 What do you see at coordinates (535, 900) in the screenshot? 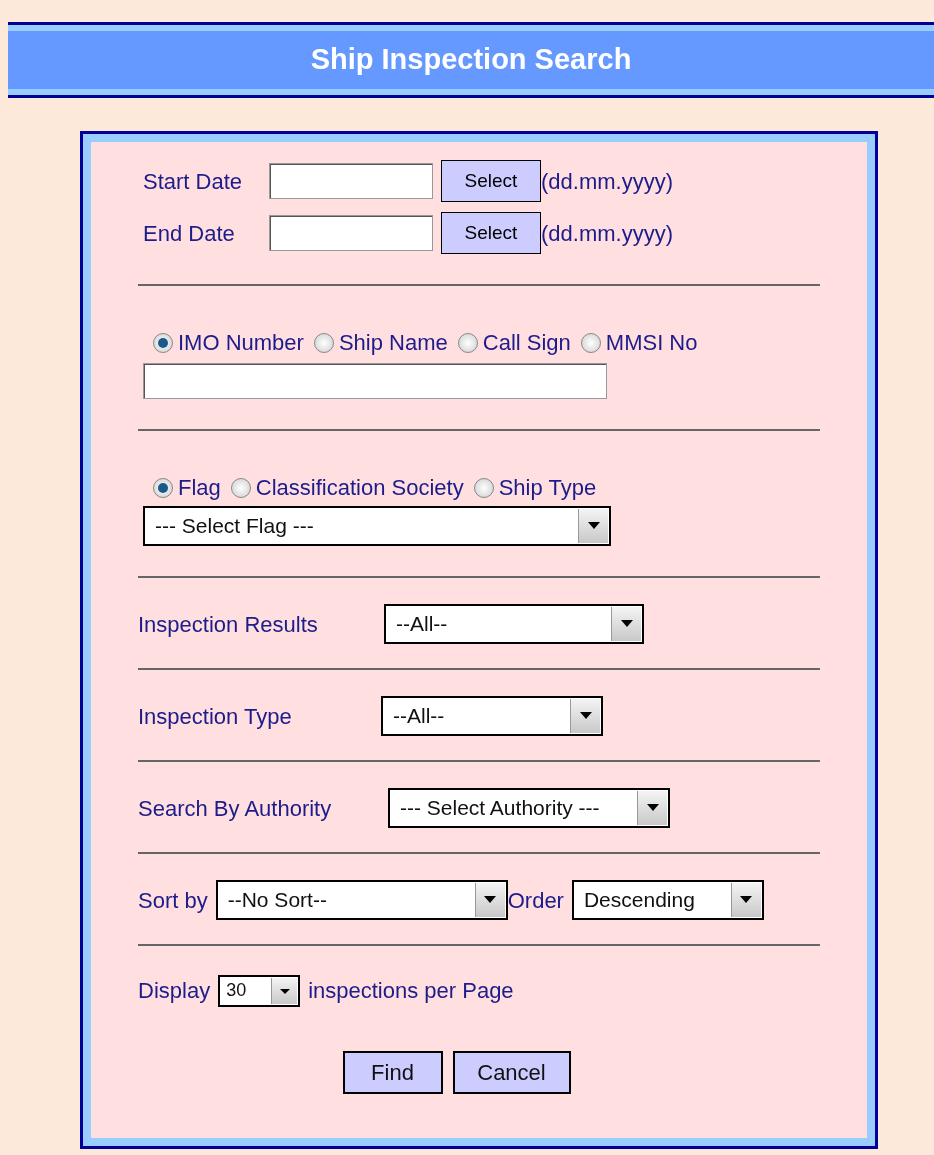
I see `field-label: Order` at bounding box center [535, 900].